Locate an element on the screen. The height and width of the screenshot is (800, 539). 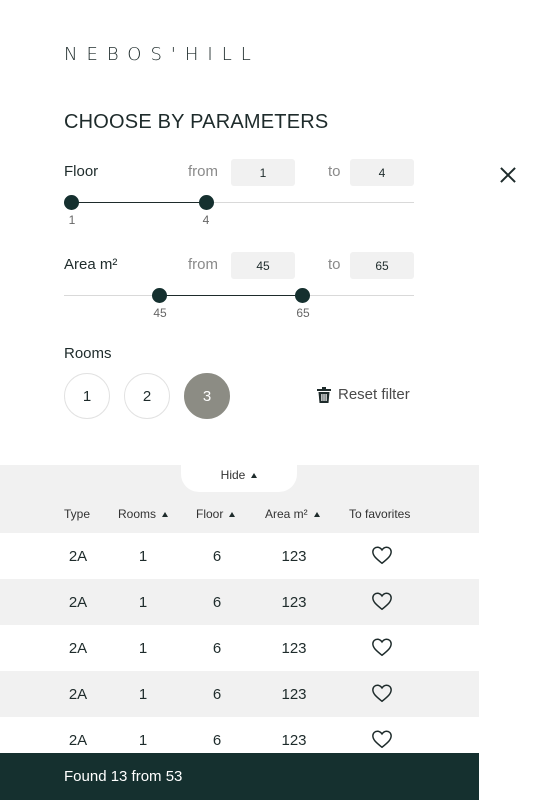
column-header-rooms-label: Rooms is located at coordinates (137, 514).